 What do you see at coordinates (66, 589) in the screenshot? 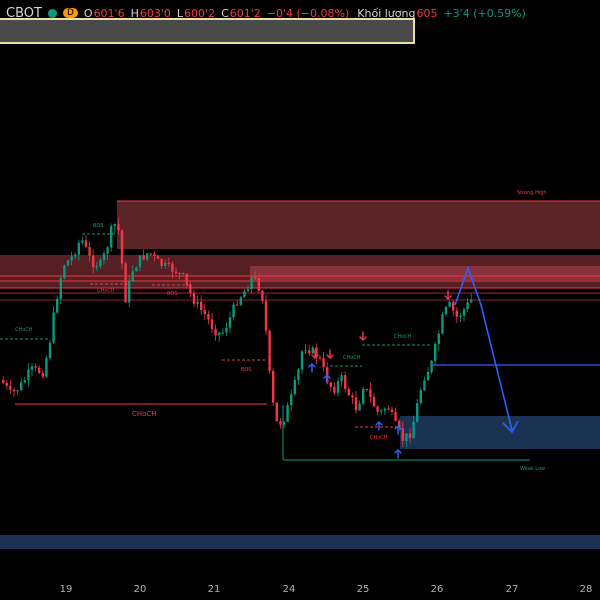
I see `x-tick-label: 19` at bounding box center [66, 589].